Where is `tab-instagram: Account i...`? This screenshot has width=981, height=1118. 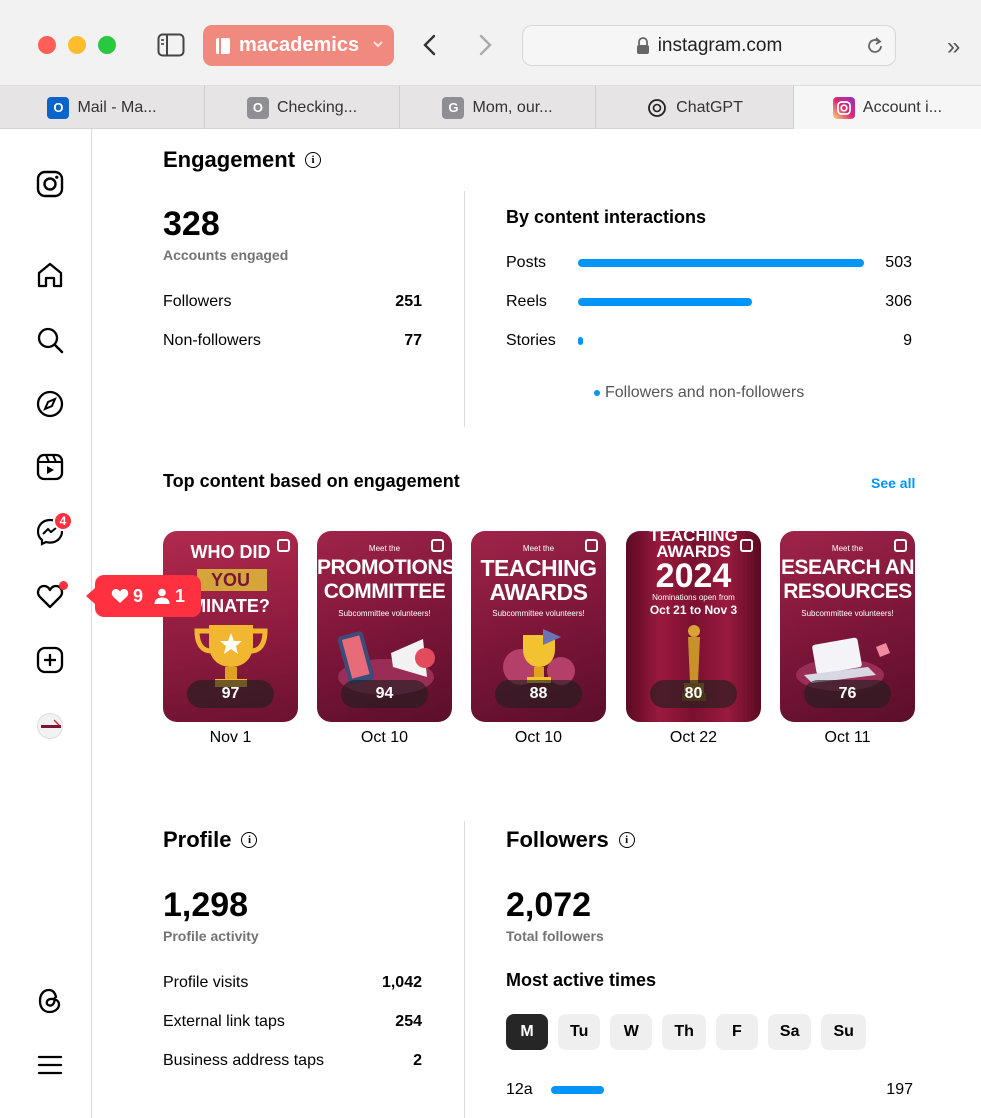
tab-instagram: Account i... is located at coordinates (887, 107).